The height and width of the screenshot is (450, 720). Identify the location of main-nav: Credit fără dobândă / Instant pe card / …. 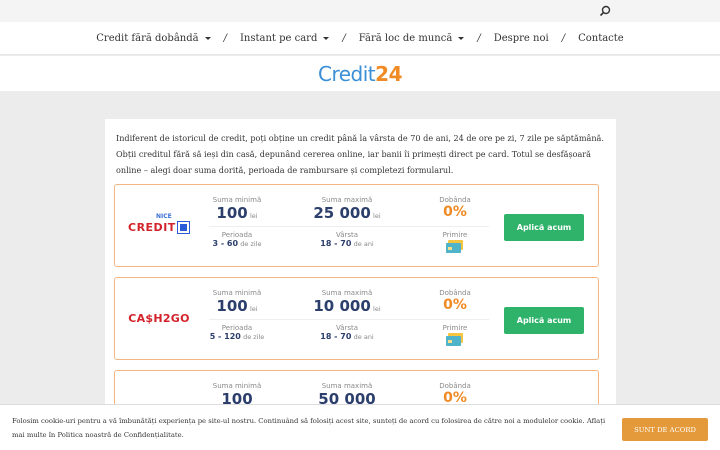
(360, 38).